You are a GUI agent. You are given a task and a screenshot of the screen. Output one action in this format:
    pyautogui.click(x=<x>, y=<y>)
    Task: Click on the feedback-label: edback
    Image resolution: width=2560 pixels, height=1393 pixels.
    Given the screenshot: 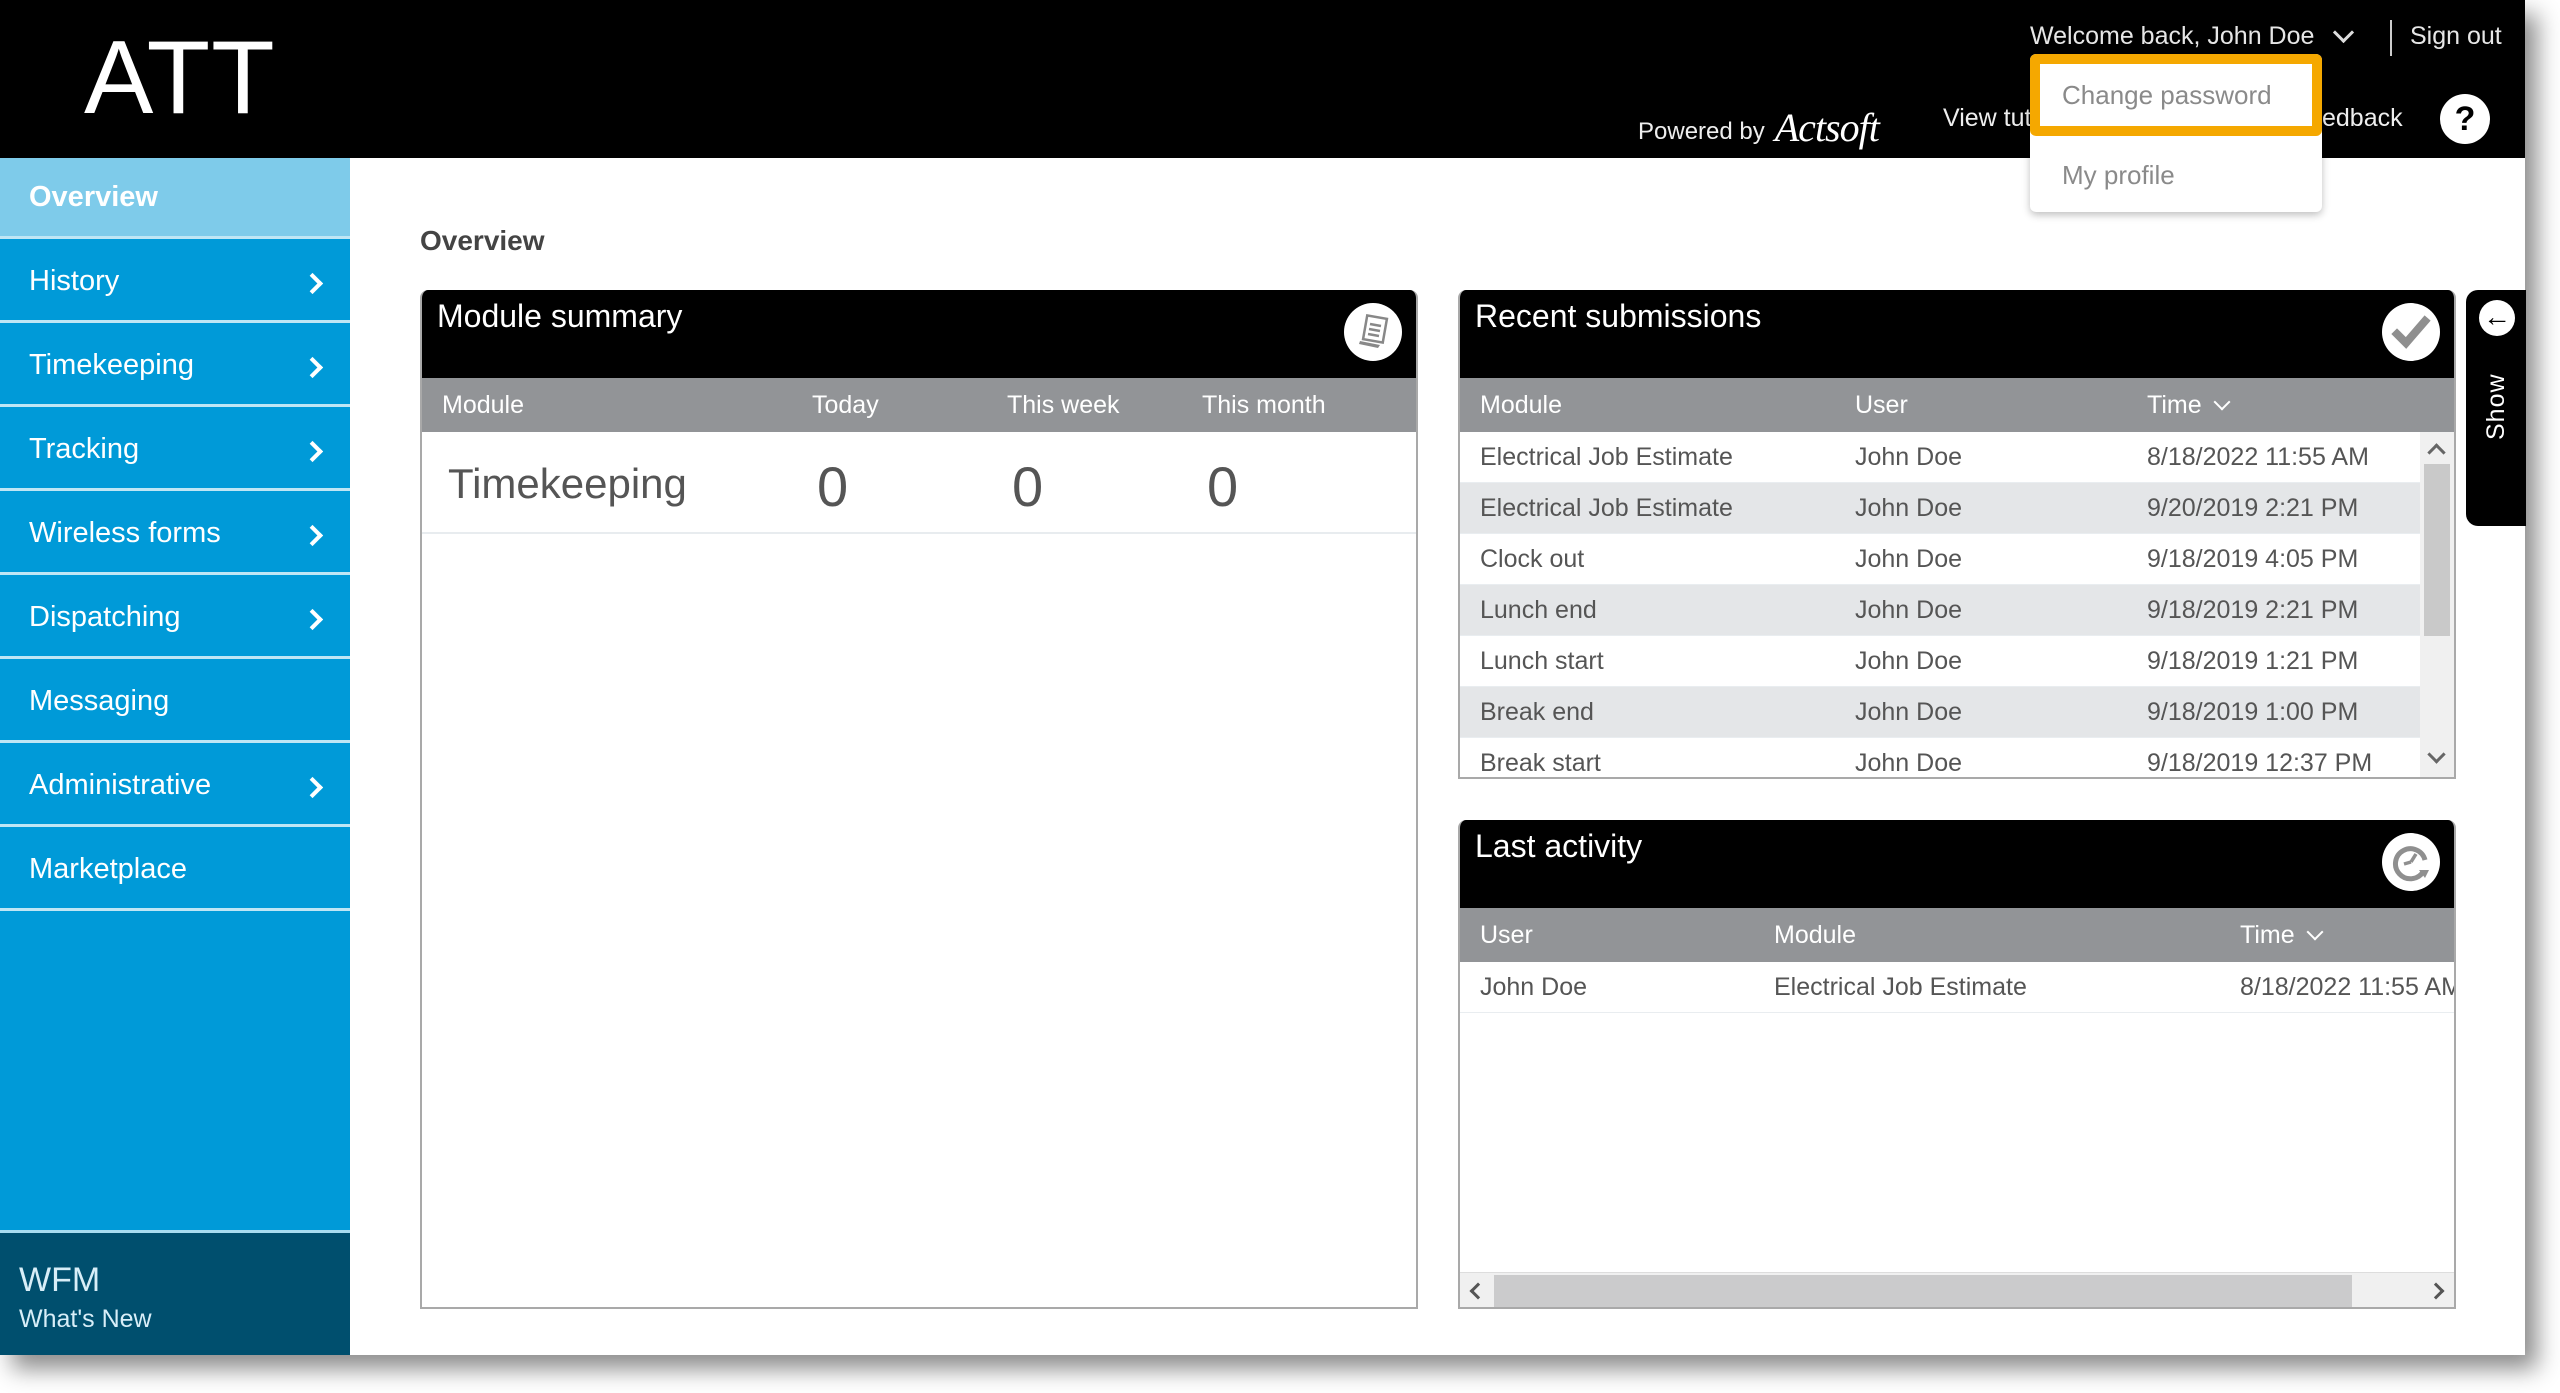 What is the action you would take?
    pyautogui.click(x=2362, y=118)
    